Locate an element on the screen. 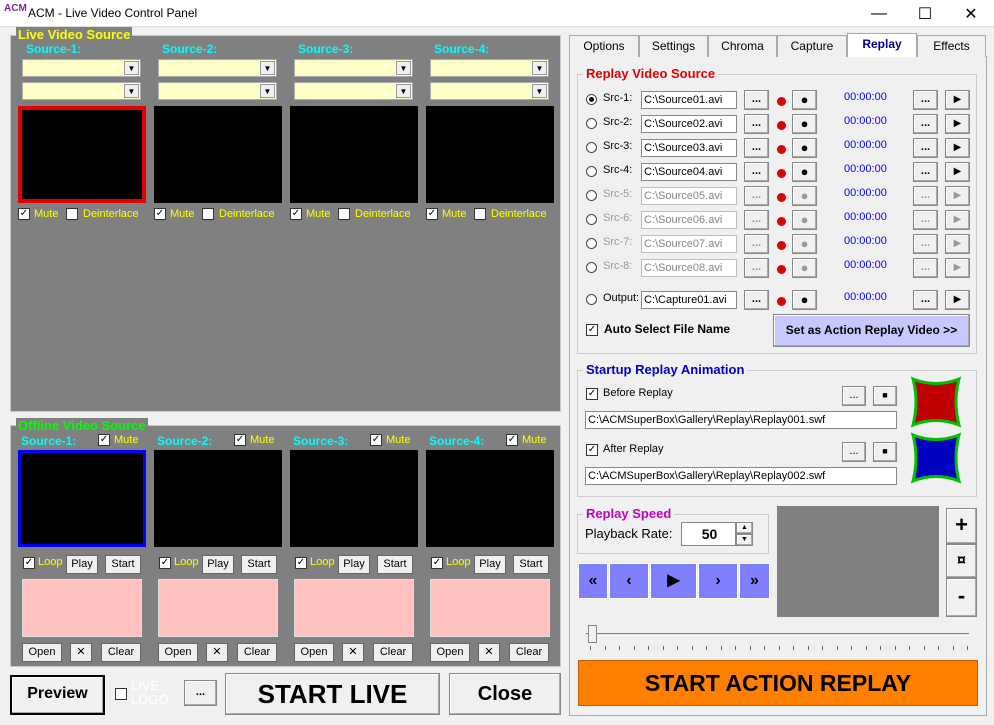 This screenshot has height=725, width=994. replay-source-file: C:\Source08.avi is located at coordinates (689, 268).